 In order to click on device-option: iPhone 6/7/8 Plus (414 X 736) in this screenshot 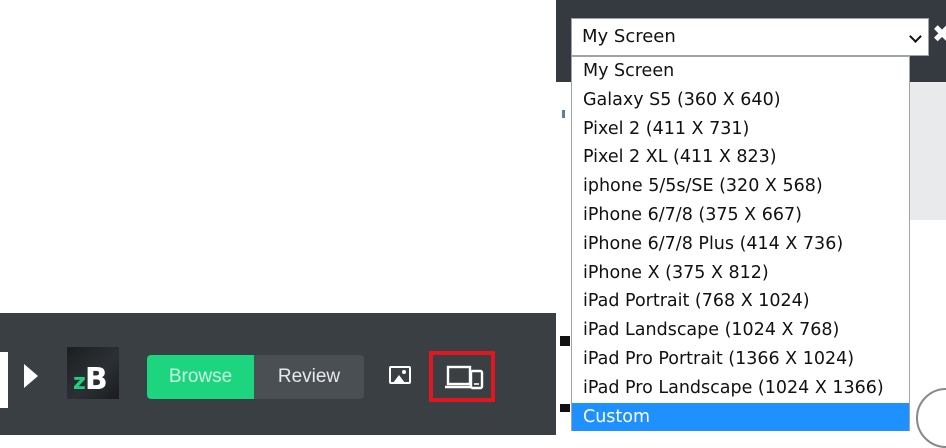, I will do `click(740, 244)`.